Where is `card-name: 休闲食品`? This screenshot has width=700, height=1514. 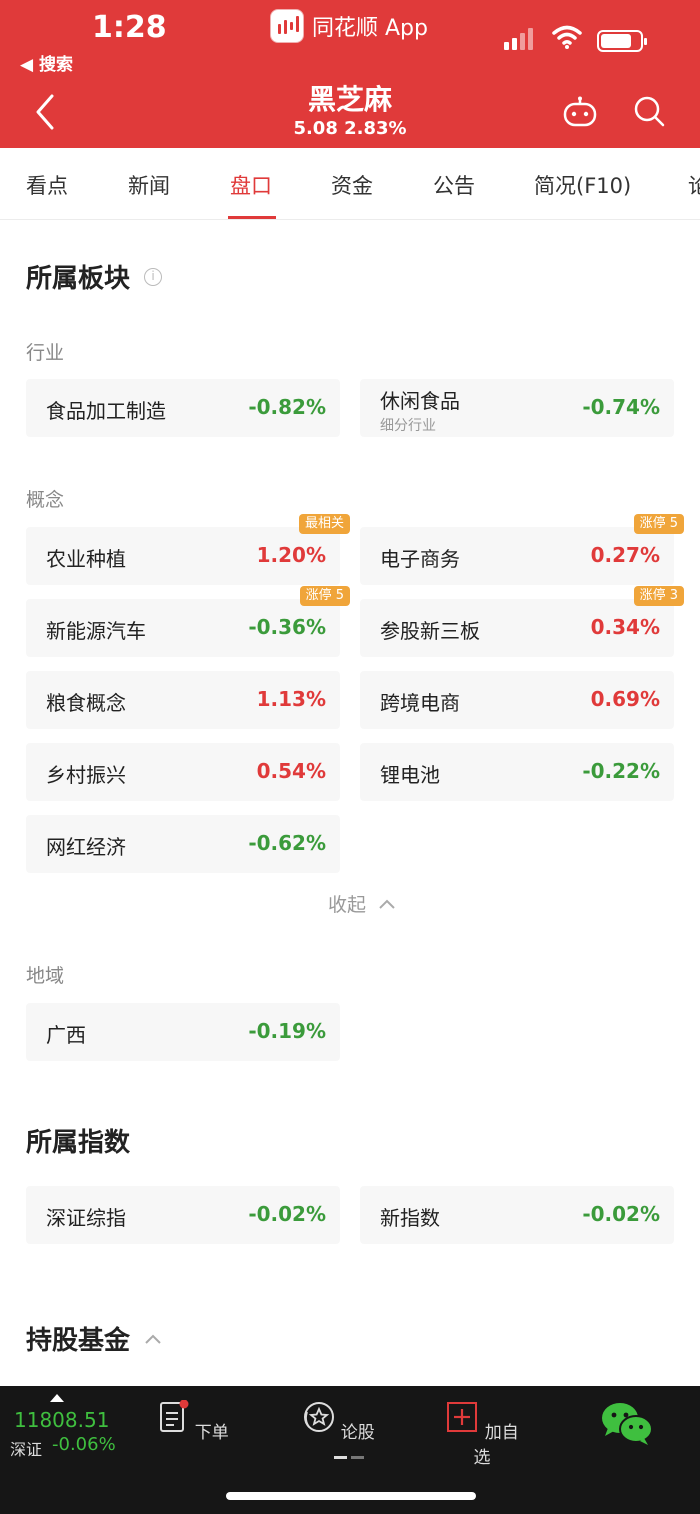
card-name: 休闲食品 is located at coordinates (420, 401).